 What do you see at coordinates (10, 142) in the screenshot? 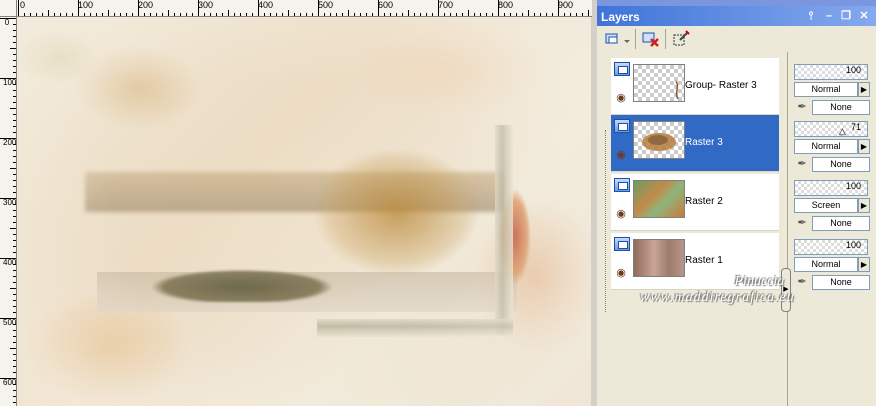
I see `ruler-label: 200` at bounding box center [10, 142].